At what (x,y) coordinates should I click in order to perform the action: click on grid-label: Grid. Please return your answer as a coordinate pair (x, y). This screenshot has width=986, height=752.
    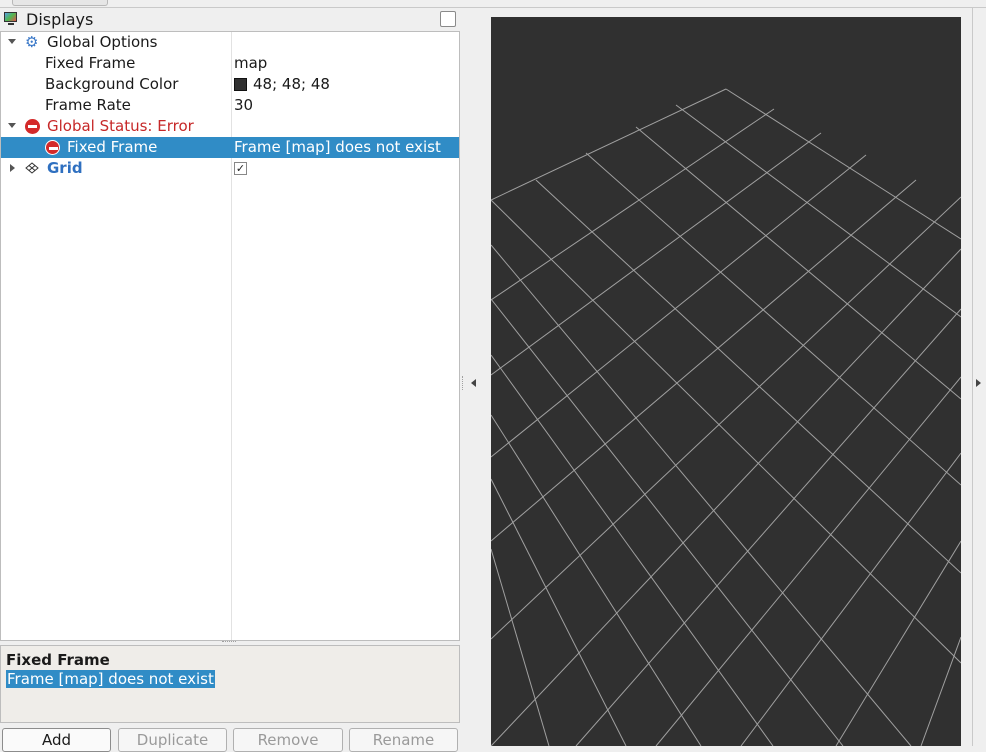
    Looking at the image, I should click on (65, 168).